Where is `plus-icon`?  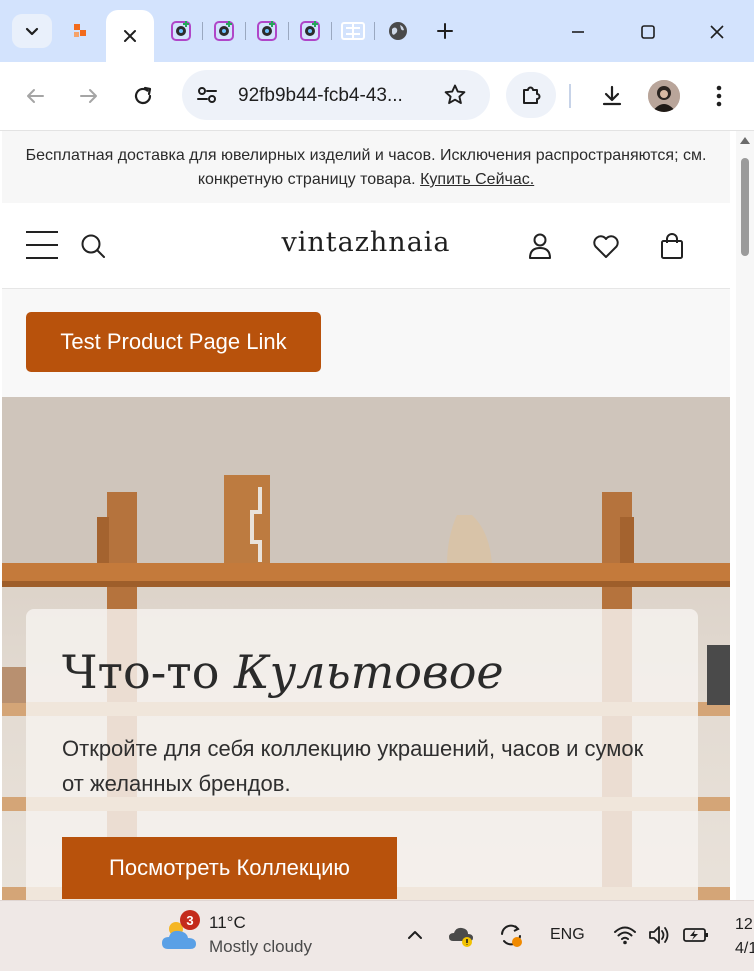
plus-icon is located at coordinates (445, 31).